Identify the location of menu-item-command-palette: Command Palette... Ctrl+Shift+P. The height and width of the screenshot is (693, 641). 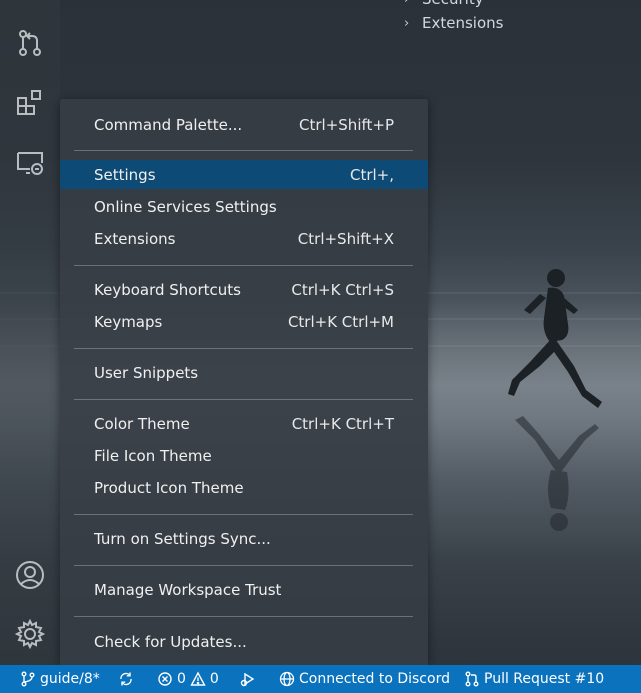
(244, 125).